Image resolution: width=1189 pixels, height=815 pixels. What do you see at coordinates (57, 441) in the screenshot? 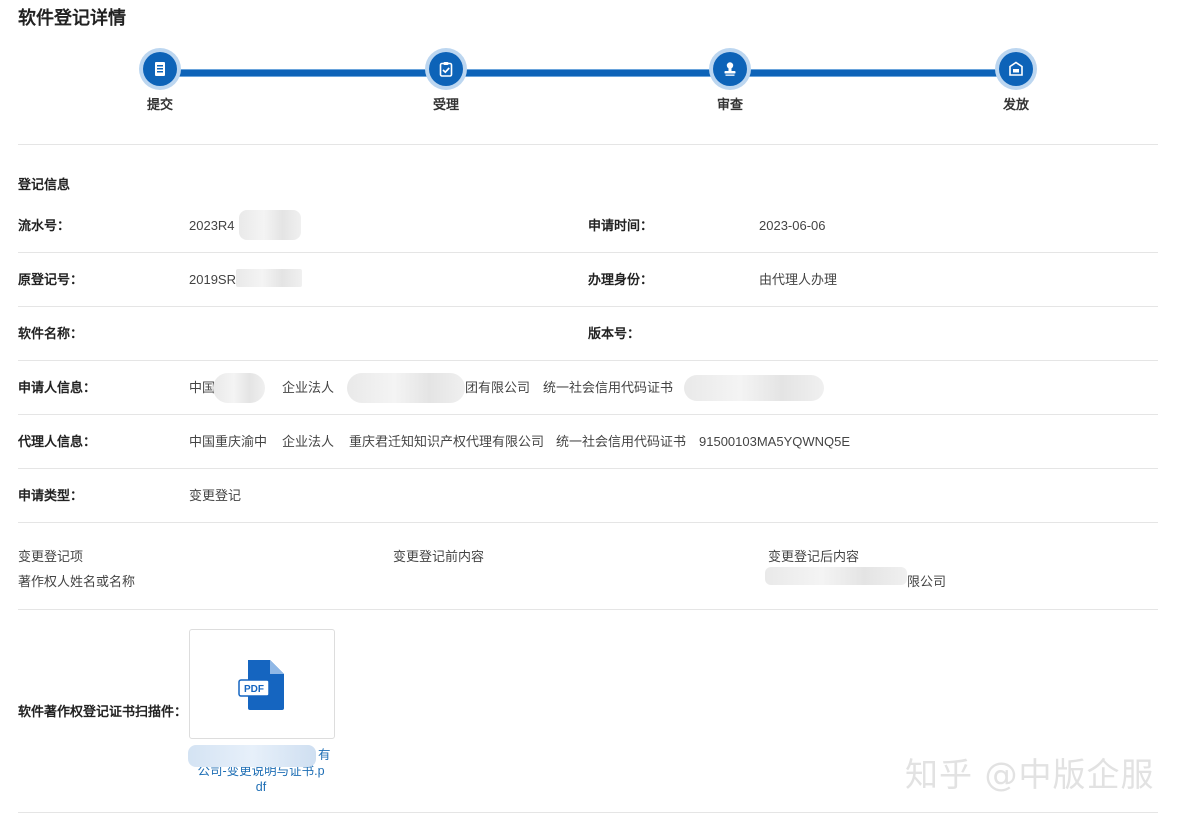
I see `agent-label: 代理人信息：` at bounding box center [57, 441].